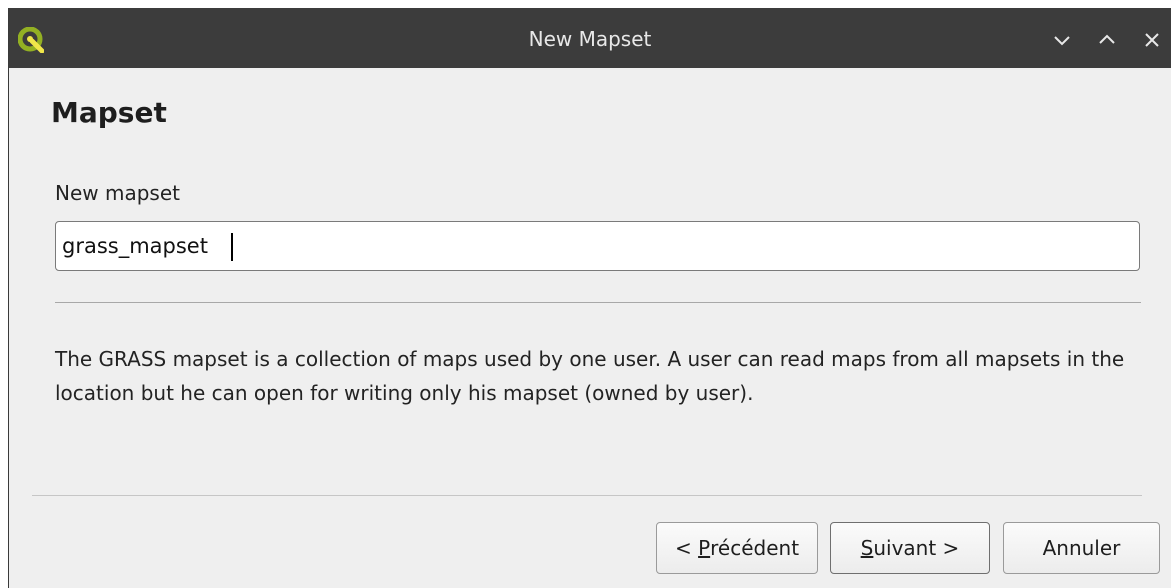 The image size is (1171, 588). What do you see at coordinates (867, 548) in the screenshot?
I see `next-button-mnemonic: S` at bounding box center [867, 548].